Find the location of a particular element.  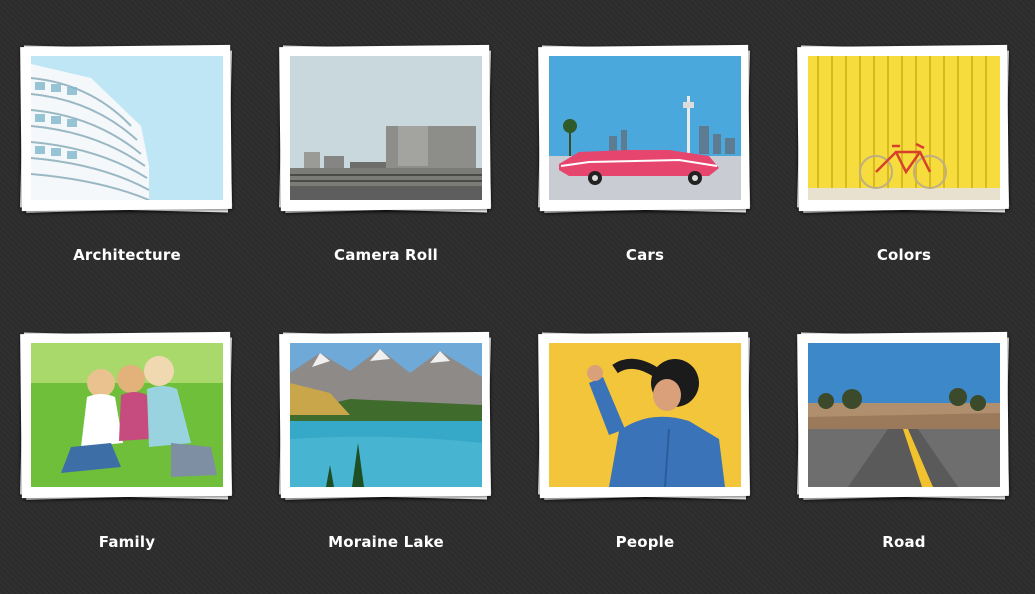

album-family: Family is located at coordinates (127, 456).